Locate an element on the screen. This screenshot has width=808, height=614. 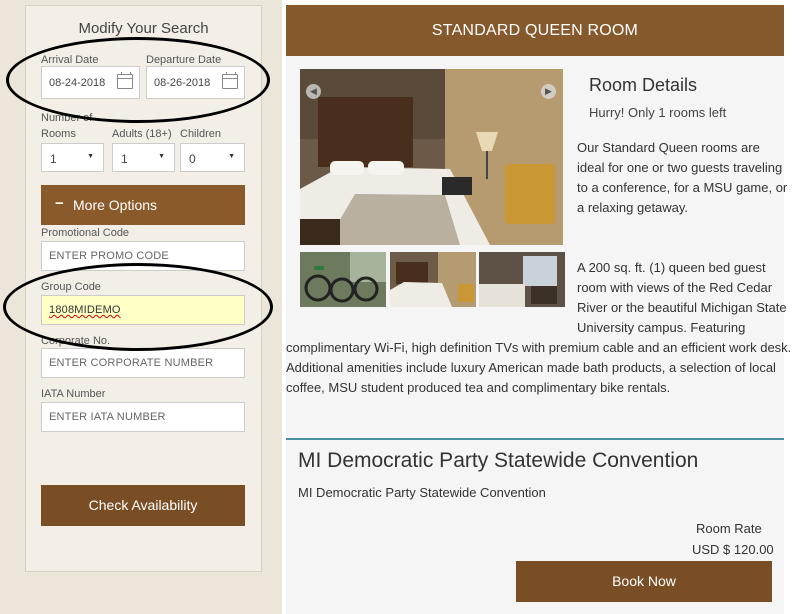
children-select: 0 ▼ is located at coordinates (212, 157).